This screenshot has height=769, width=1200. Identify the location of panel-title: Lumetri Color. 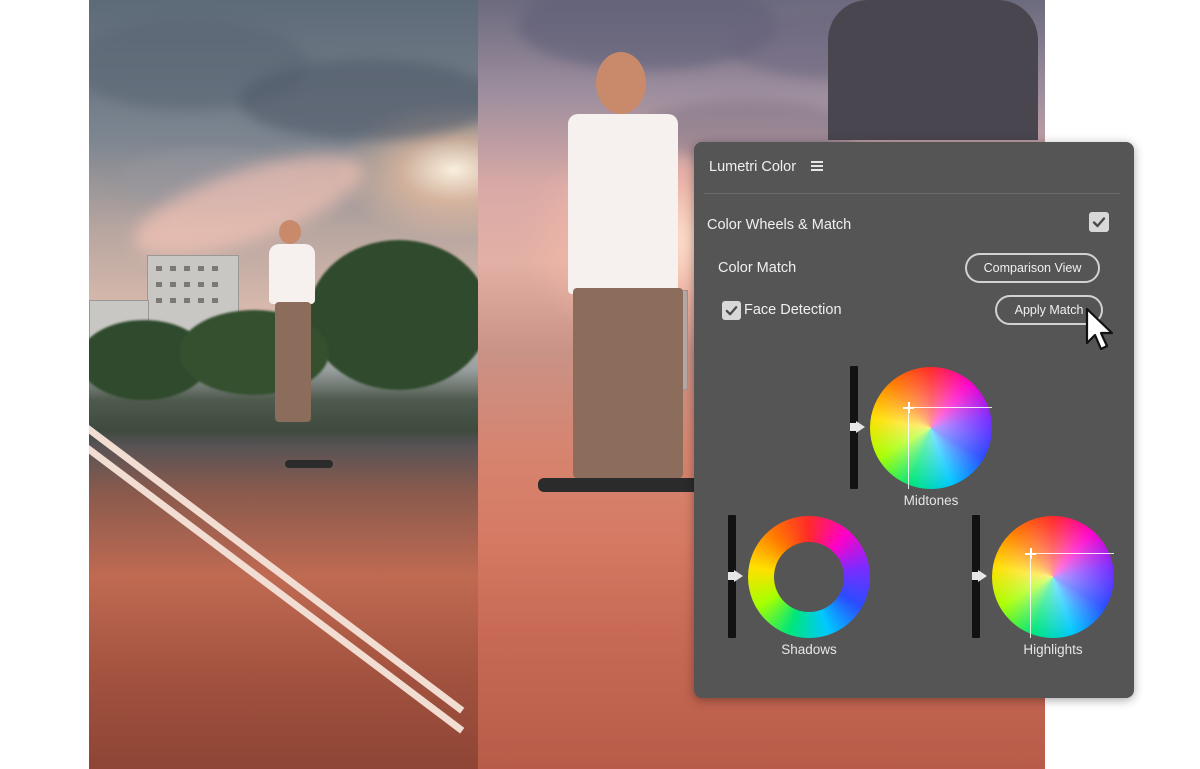
(753, 167).